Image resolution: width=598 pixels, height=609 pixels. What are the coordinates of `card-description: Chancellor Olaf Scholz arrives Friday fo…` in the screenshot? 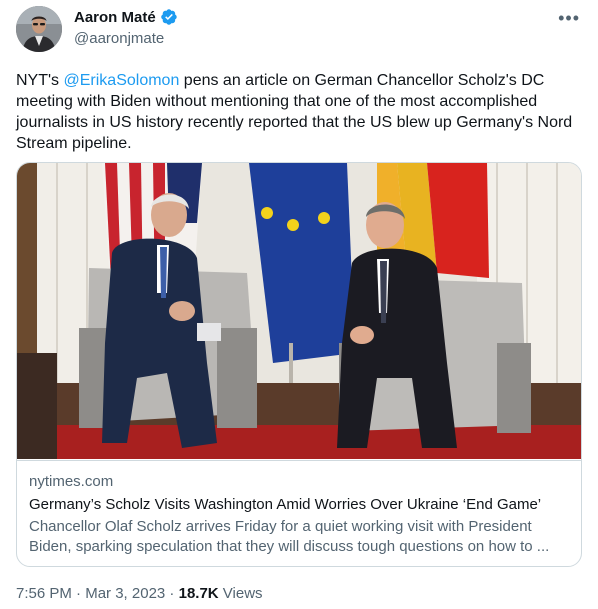 It's located at (289, 536).